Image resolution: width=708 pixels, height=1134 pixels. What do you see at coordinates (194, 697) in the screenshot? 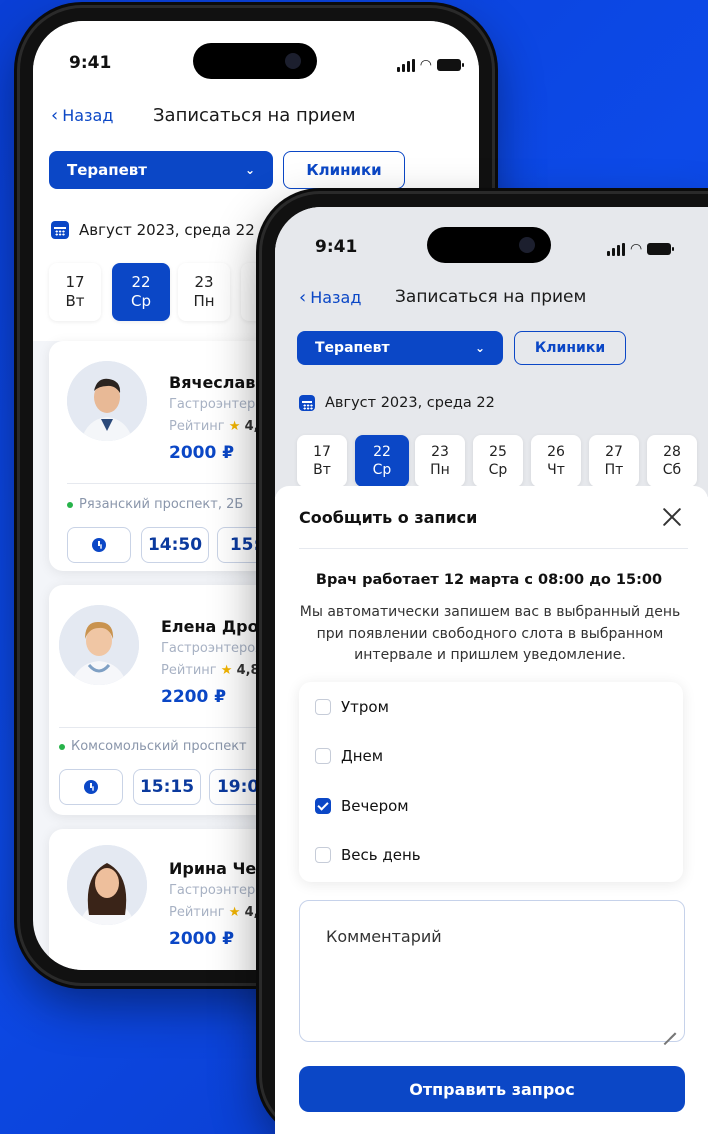
I see `doctor-price: 2200 ₽` at bounding box center [194, 697].